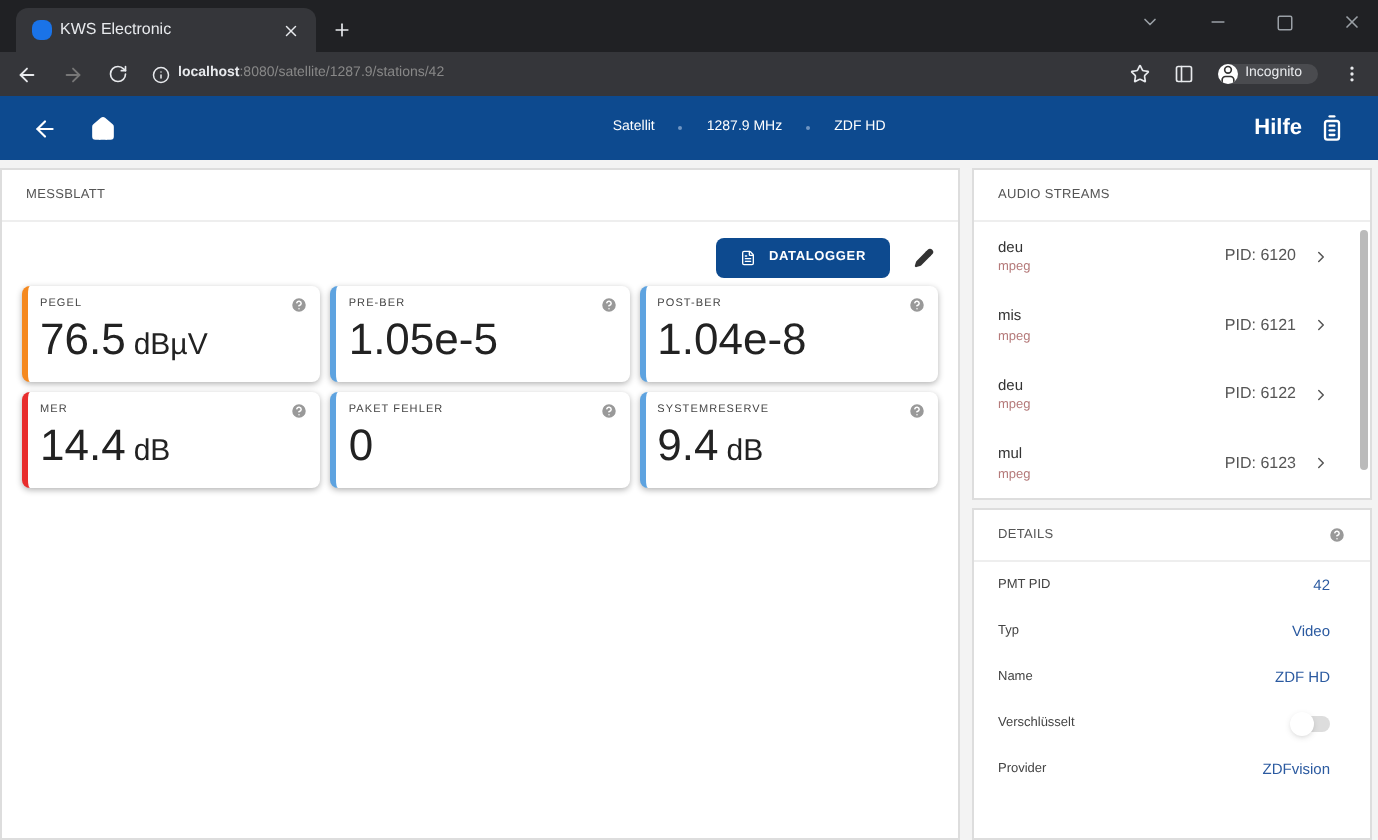 This screenshot has width=1378, height=840. I want to click on stream-pid: PID: 6120, so click(1260, 256).